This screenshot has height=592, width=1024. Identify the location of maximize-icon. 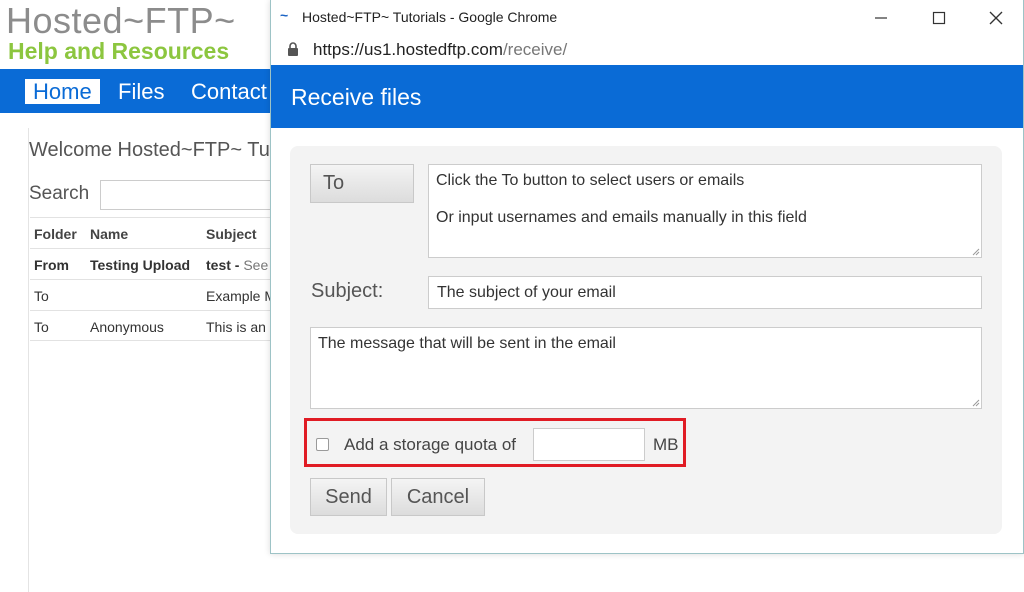
(939, 18).